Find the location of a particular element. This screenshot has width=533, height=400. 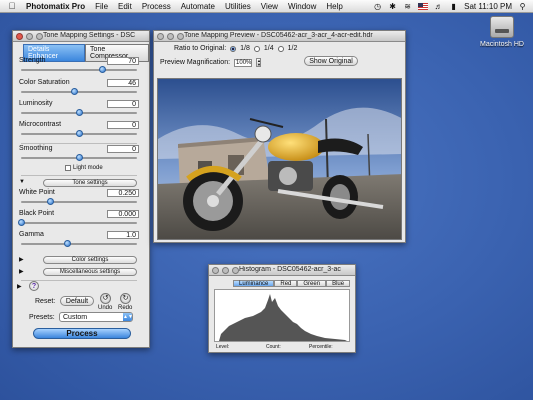

count-label: Count: is located at coordinates (273, 347).